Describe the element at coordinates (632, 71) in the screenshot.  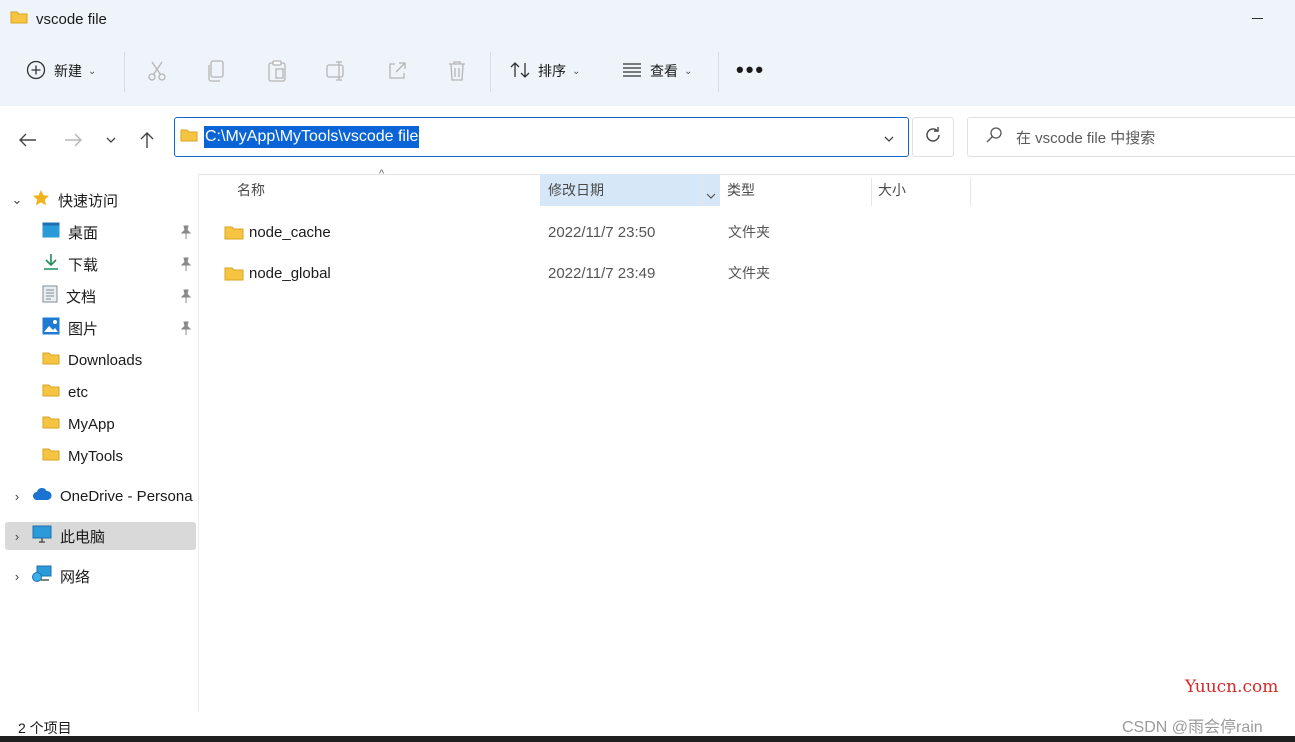
I see `view-list-icon` at that location.